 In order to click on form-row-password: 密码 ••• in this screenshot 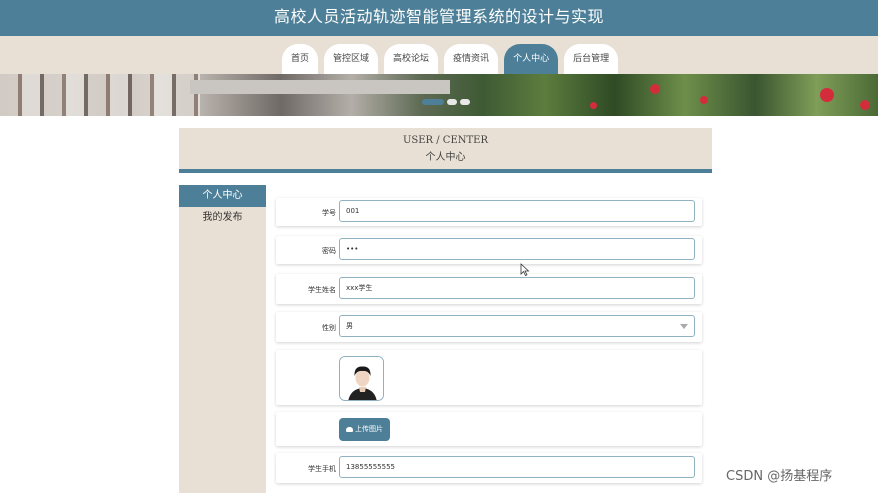, I will do `click(489, 250)`.